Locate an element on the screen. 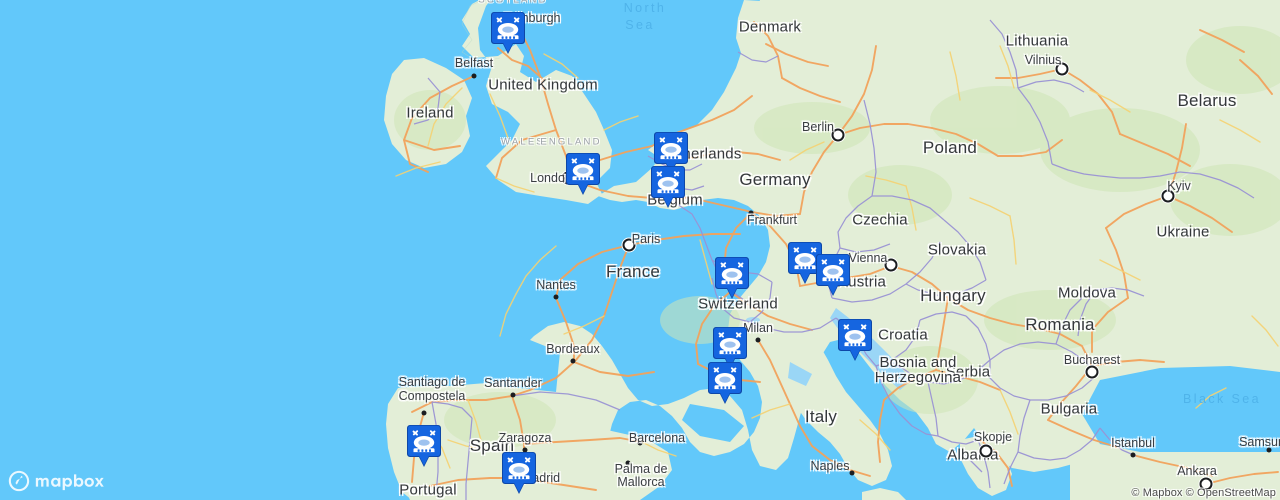 The height and width of the screenshot is (500, 1280). black-sea is located at coordinates (1181, 409).